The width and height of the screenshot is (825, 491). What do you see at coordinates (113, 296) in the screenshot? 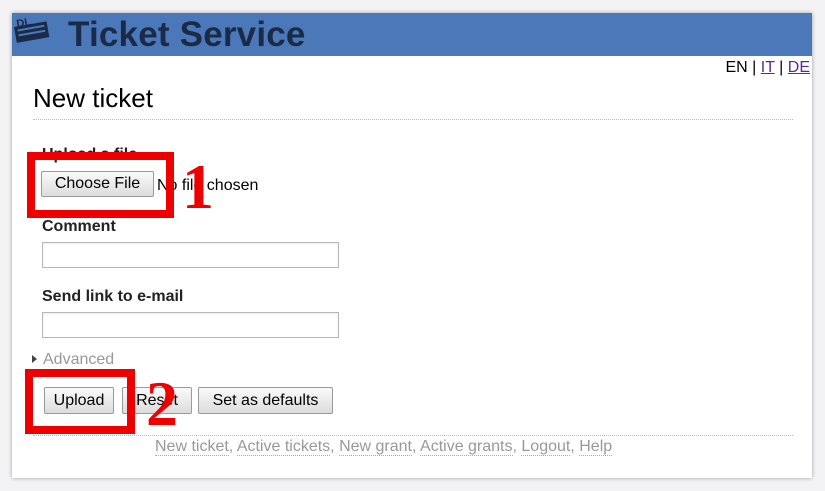
I see `email-label: Send link to e-mail` at bounding box center [113, 296].